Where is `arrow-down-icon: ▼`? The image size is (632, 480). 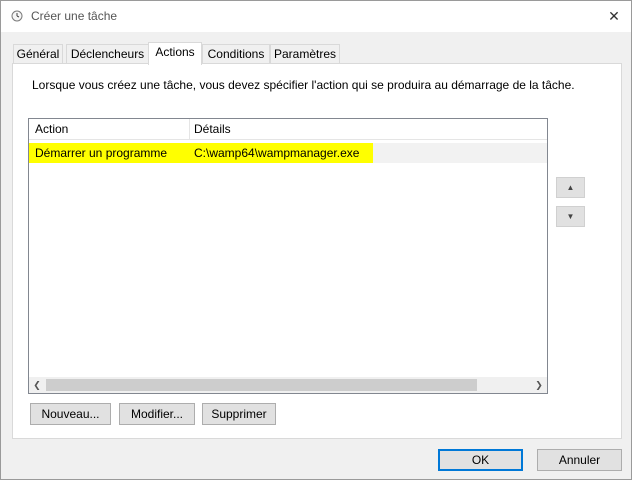 arrow-down-icon: ▼ is located at coordinates (570, 216).